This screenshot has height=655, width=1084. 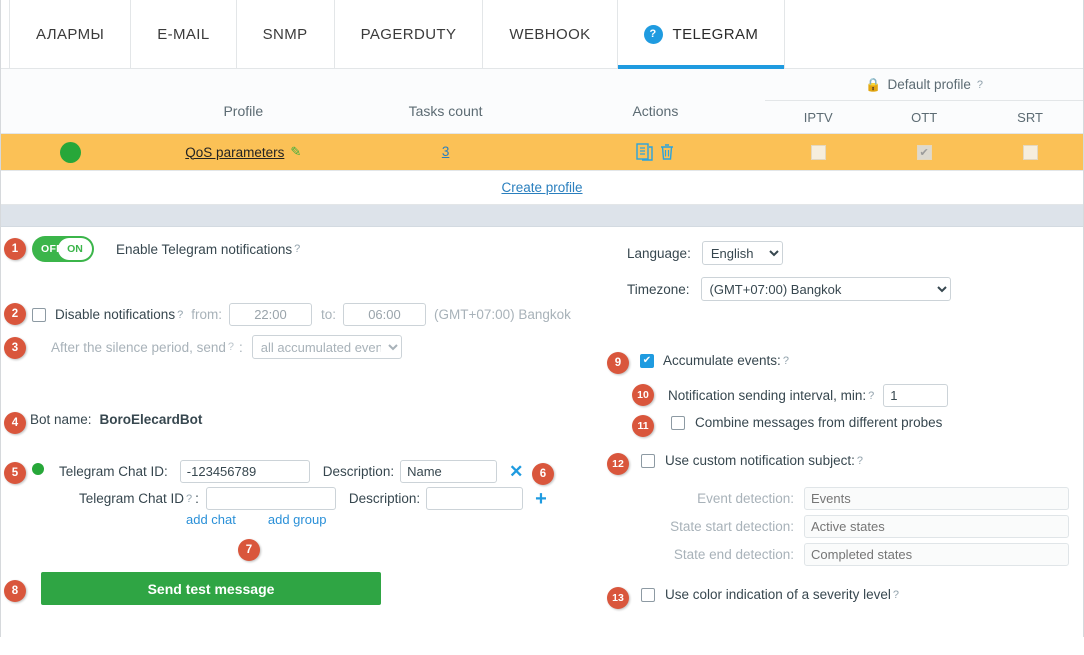 What do you see at coordinates (384, 314) in the screenshot?
I see `to-time-input` at bounding box center [384, 314].